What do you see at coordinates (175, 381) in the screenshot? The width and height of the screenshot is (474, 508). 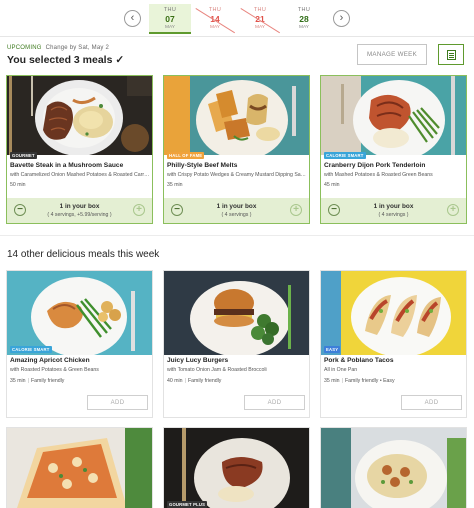 I see `meal-time: 40 min` at bounding box center [175, 381].